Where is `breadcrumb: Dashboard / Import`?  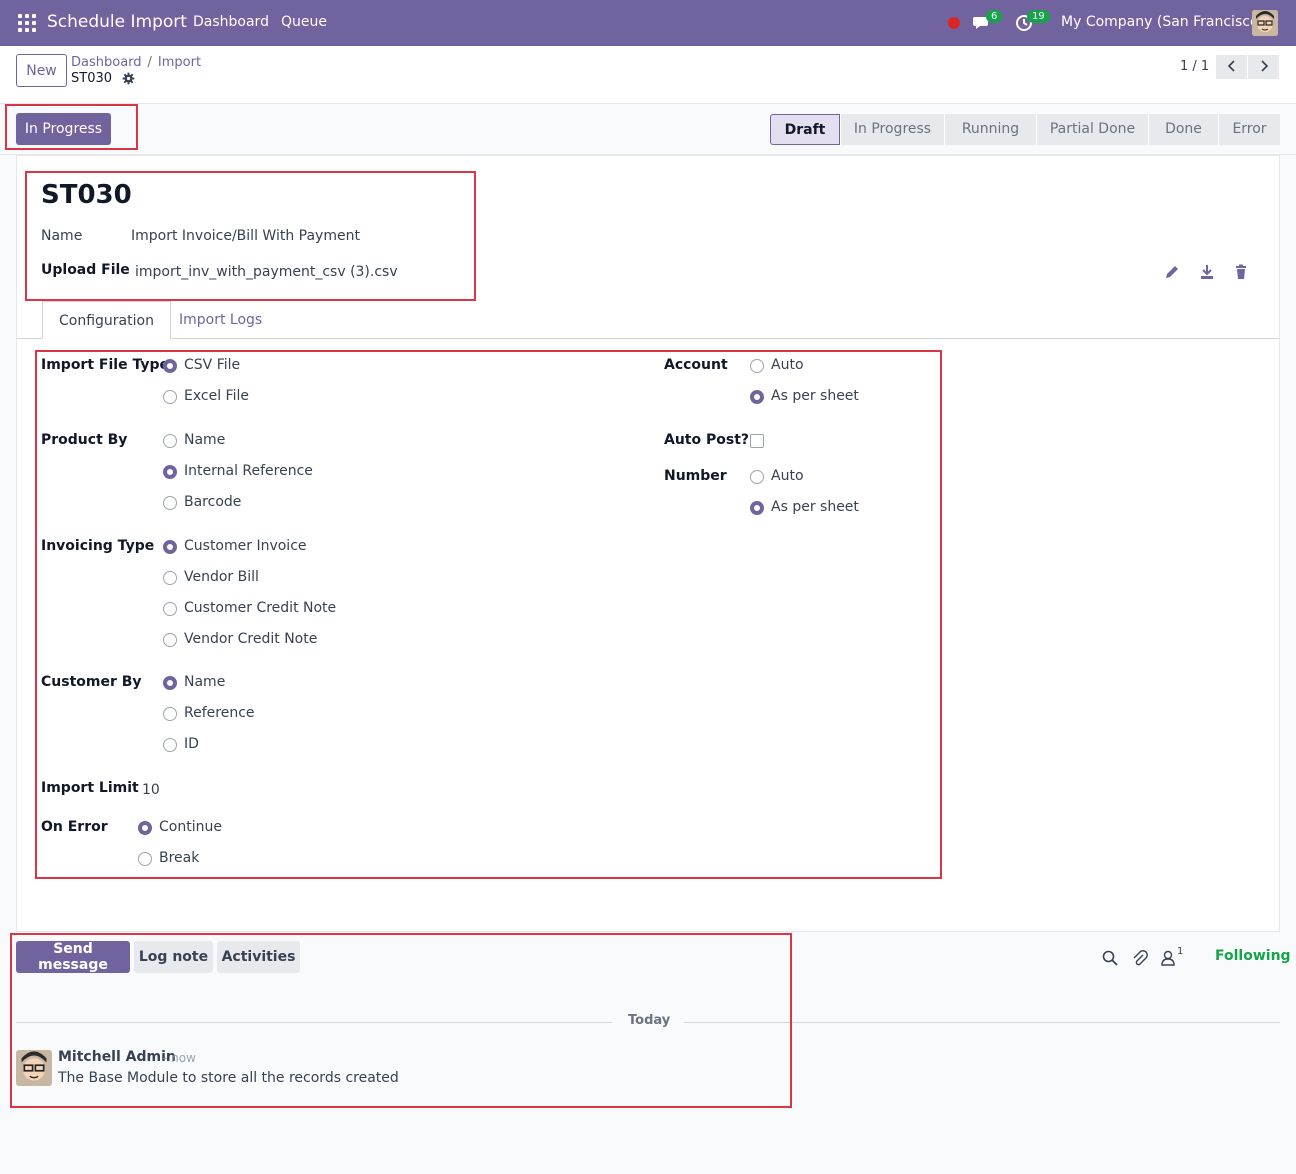 breadcrumb: Dashboard / Import is located at coordinates (136, 62).